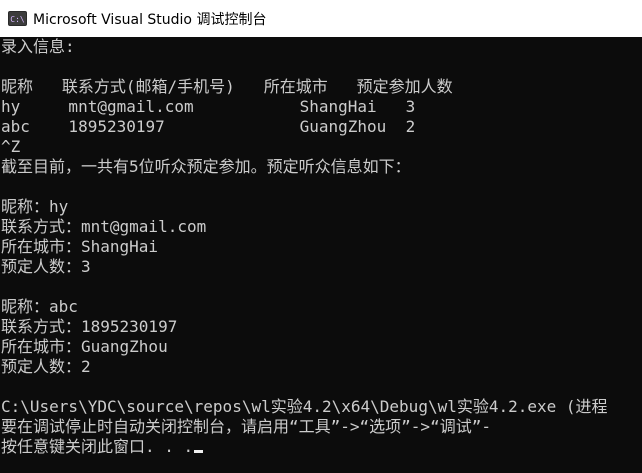 Image resolution: width=642 pixels, height=473 pixels. What do you see at coordinates (46, 266) in the screenshot?
I see `detail-line: 预定人数：3` at bounding box center [46, 266].